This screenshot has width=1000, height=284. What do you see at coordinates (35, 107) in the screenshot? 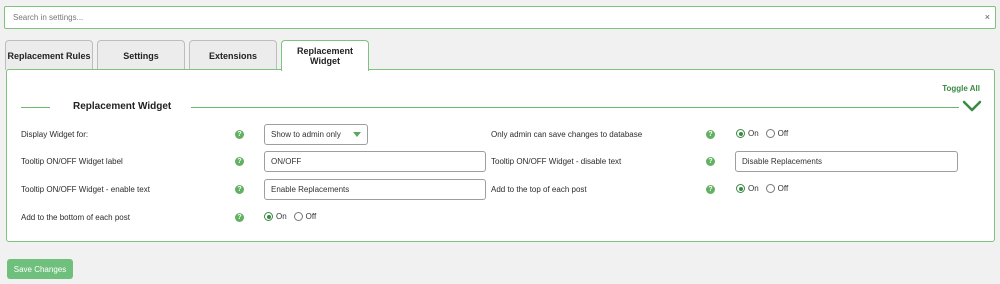
I see `section-divider-left` at bounding box center [35, 107].